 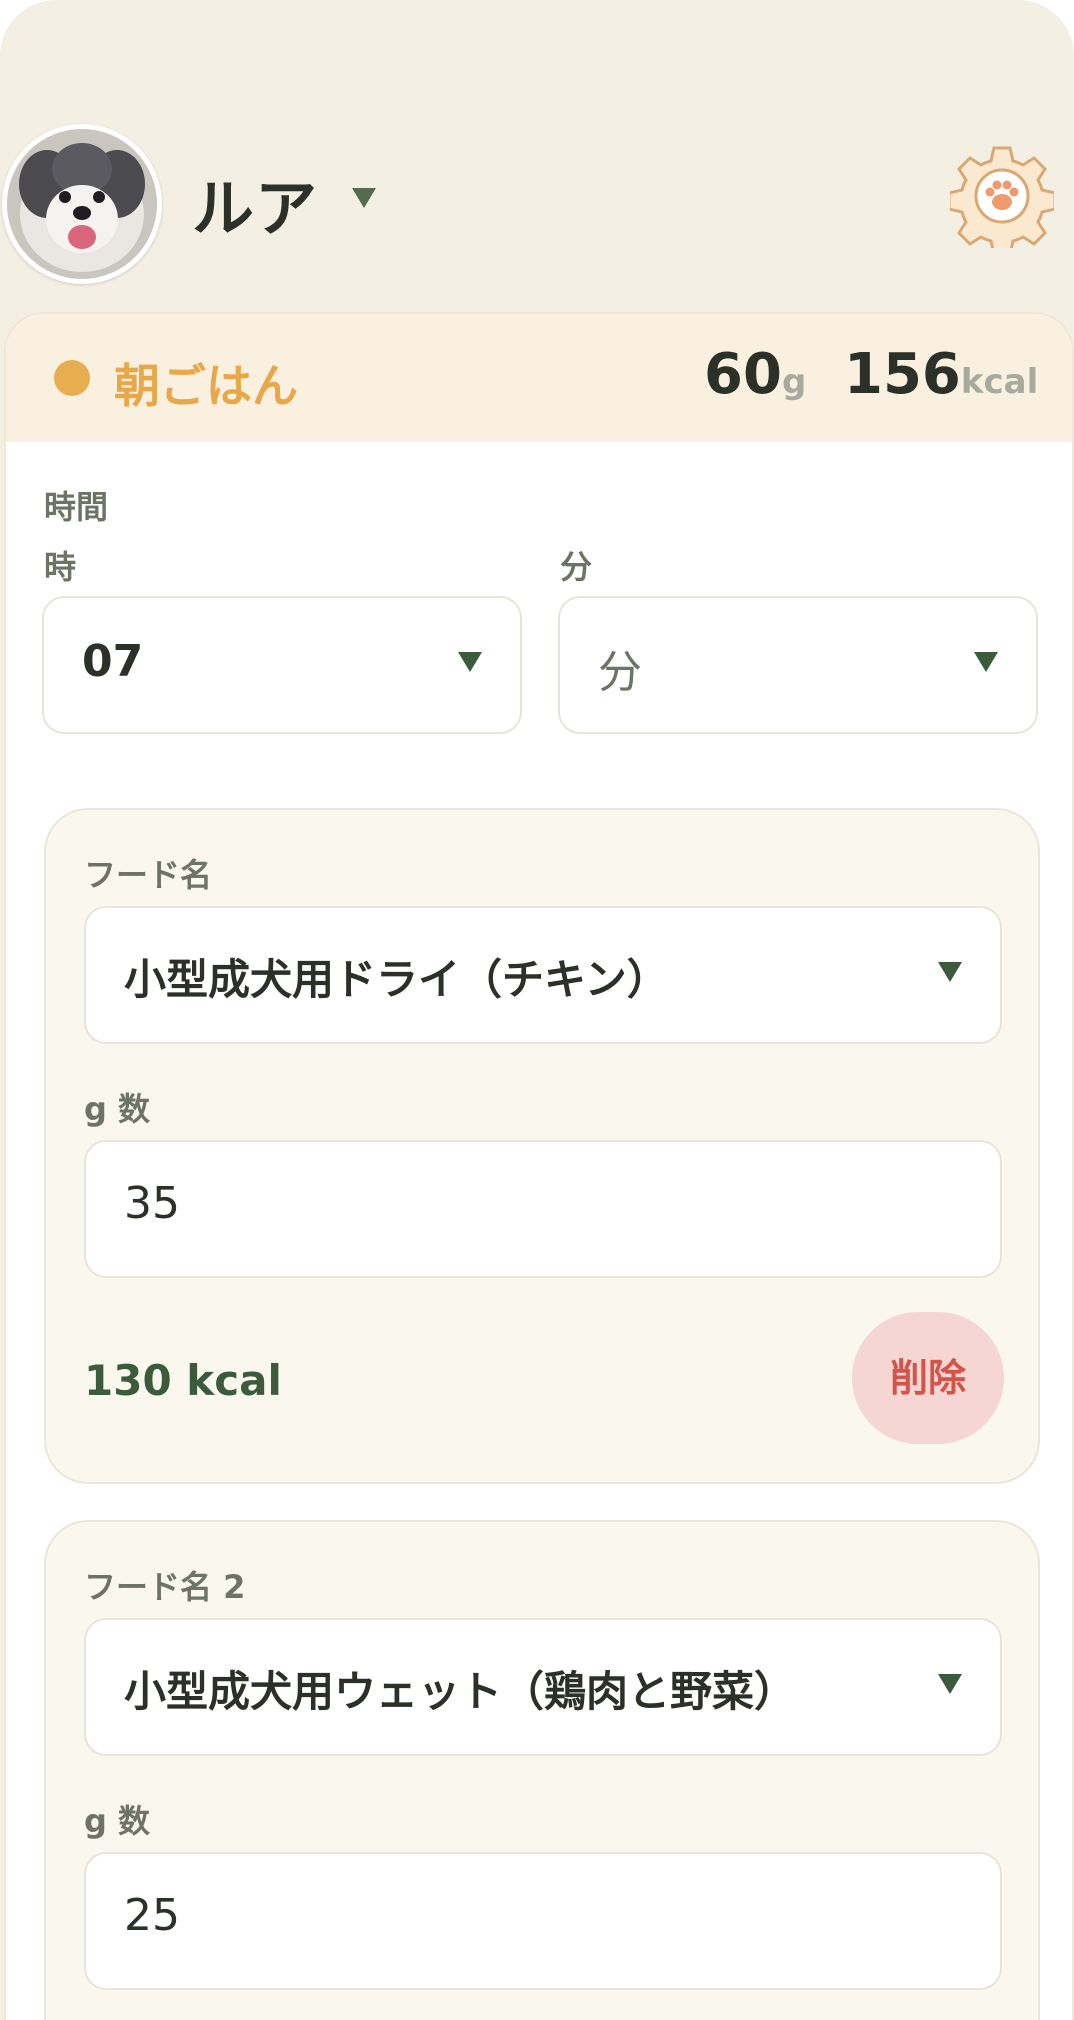 I want to click on hour-select-value: 07, so click(x=113, y=661).